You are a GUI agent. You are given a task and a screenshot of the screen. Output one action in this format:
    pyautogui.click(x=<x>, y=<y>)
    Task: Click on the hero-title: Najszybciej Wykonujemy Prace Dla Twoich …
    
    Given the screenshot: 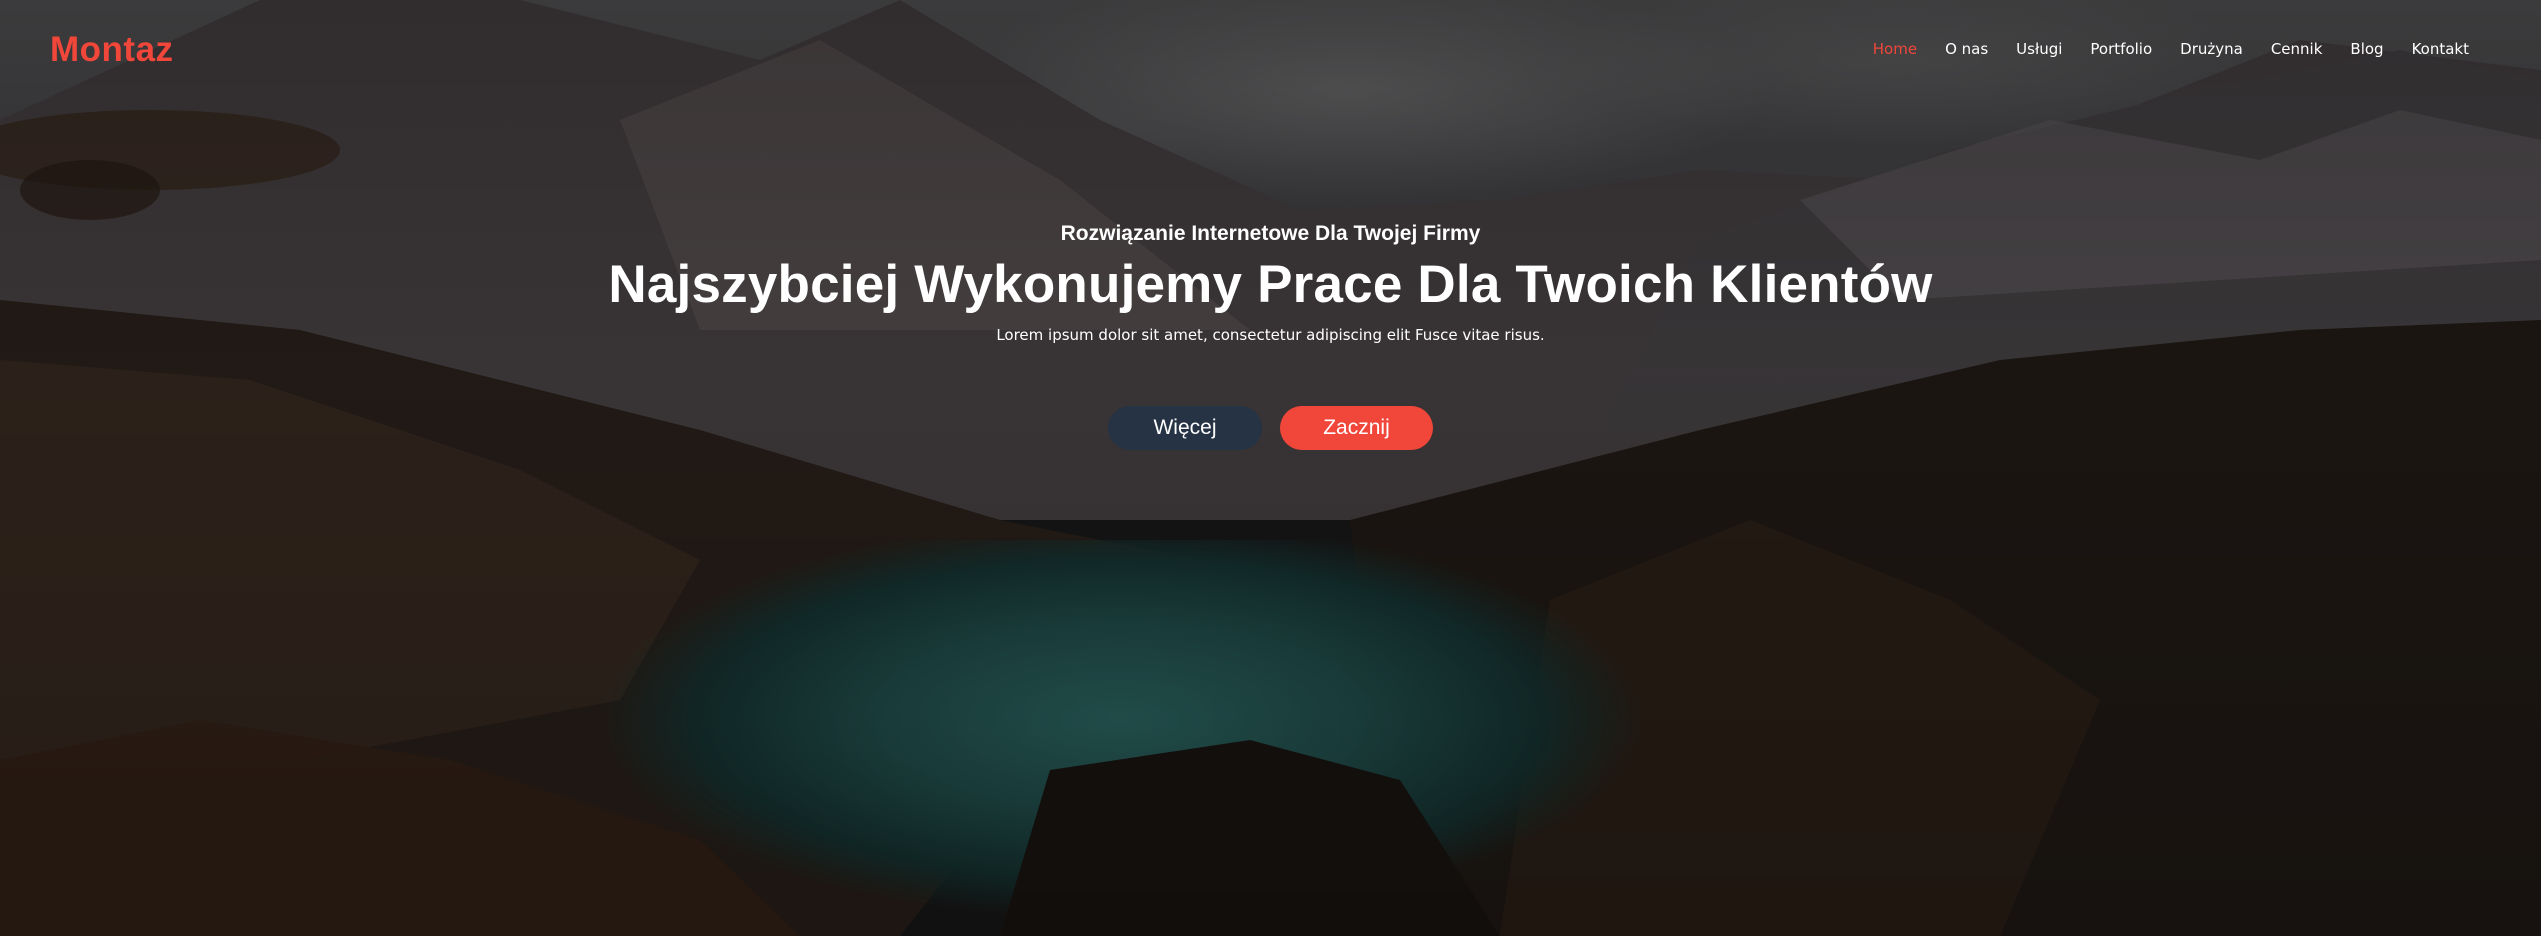 What is the action you would take?
    pyautogui.click(x=1270, y=284)
    